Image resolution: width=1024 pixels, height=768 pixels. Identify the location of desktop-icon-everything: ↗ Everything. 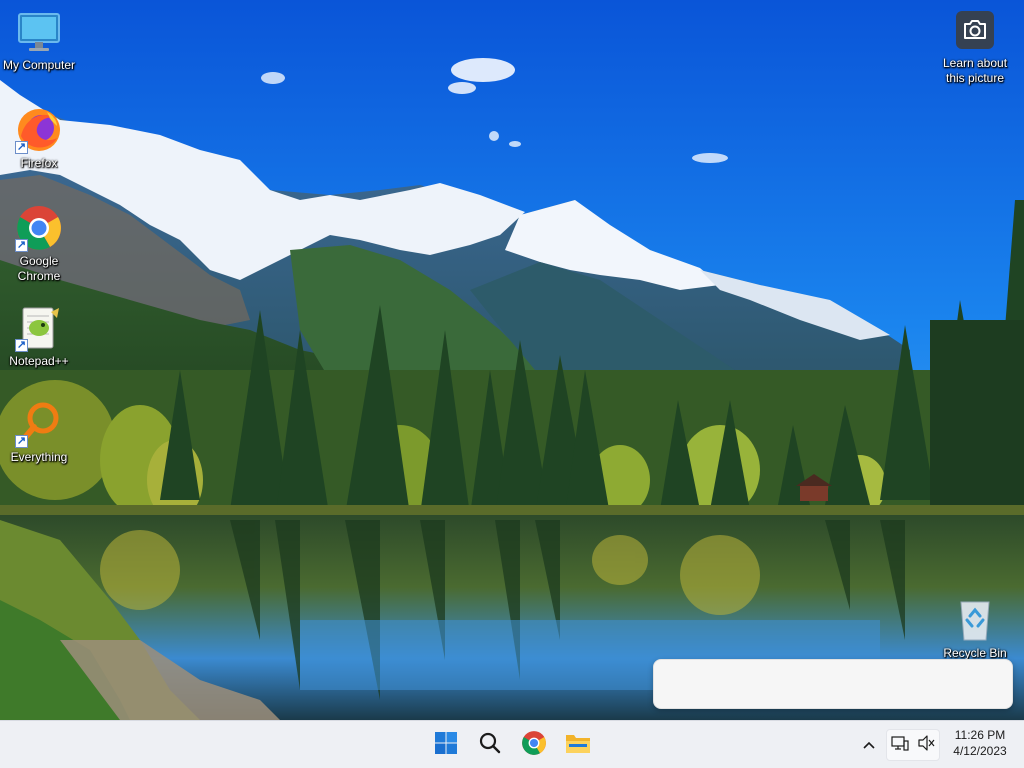
(39, 432).